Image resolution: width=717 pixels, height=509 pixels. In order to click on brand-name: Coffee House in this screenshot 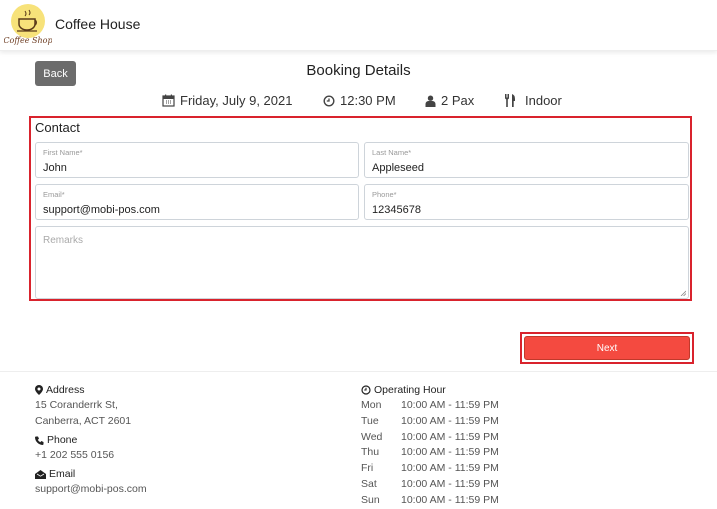, I will do `click(98, 24)`.